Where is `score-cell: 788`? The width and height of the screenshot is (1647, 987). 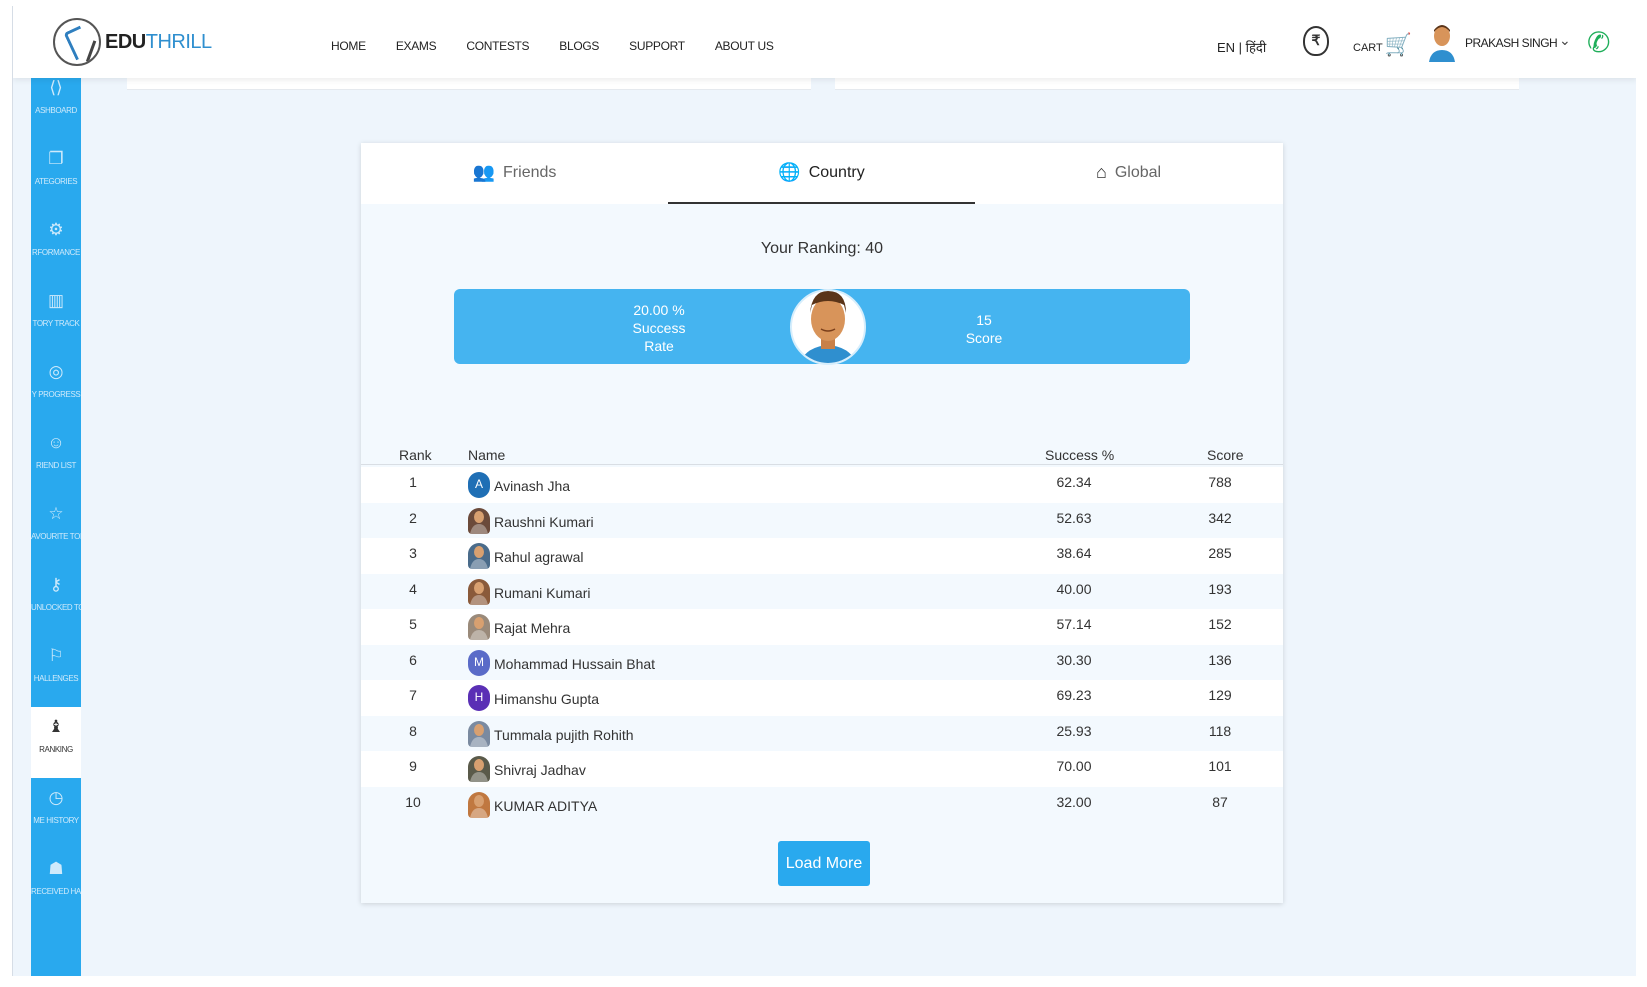
score-cell: 788 is located at coordinates (1220, 482).